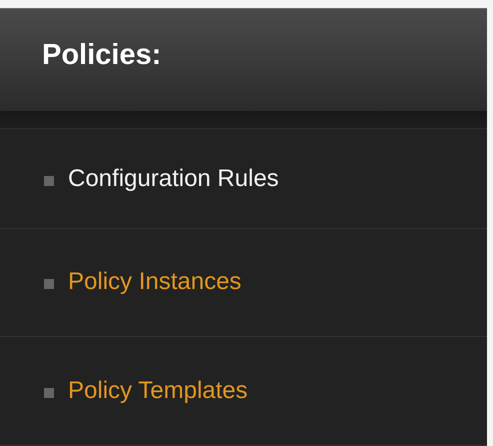 The width and height of the screenshot is (493, 446). I want to click on menu-link: Policy Instances, so click(155, 282).